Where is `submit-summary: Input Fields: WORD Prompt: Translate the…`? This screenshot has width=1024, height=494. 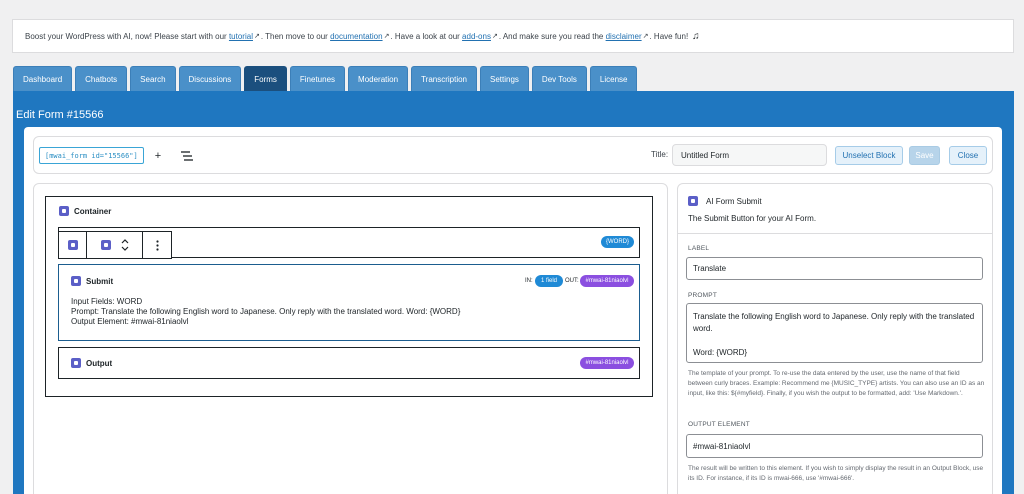 submit-summary: Input Fields: WORD Prompt: Translate the… is located at coordinates (265, 312).